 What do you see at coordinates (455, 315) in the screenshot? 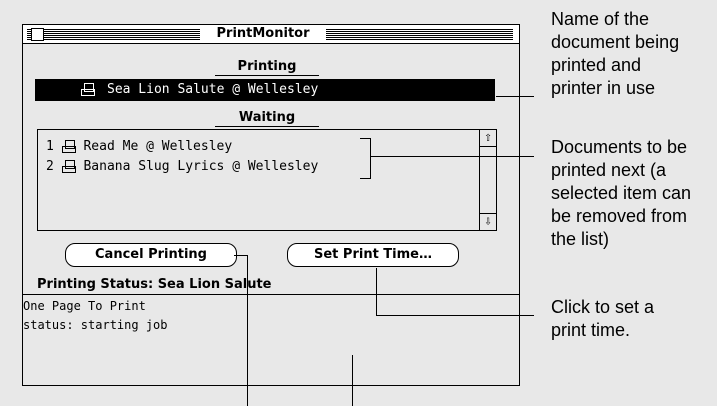
I see `callout-line-set-time` at bounding box center [455, 315].